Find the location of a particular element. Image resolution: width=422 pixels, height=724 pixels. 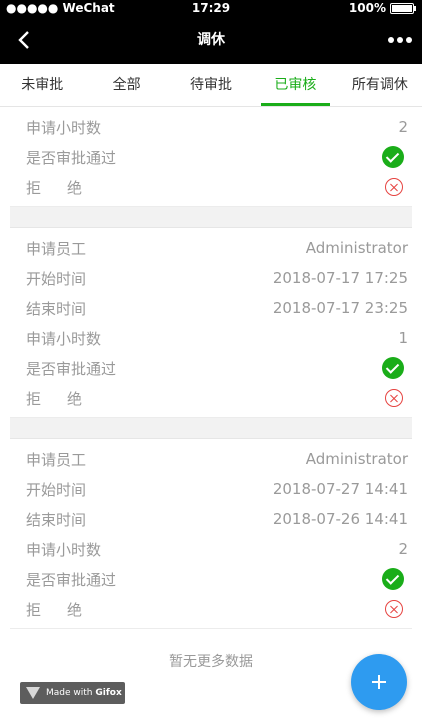

tab-unapproved: 未审批 is located at coordinates (42, 85).